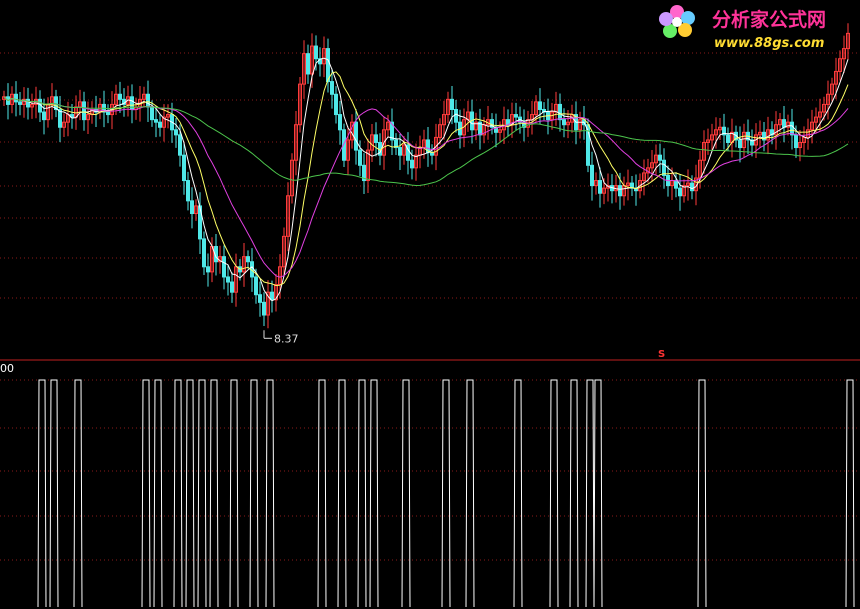  What do you see at coordinates (286, 338) in the screenshot?
I see `low-marker-label: 8.37` at bounding box center [286, 338].